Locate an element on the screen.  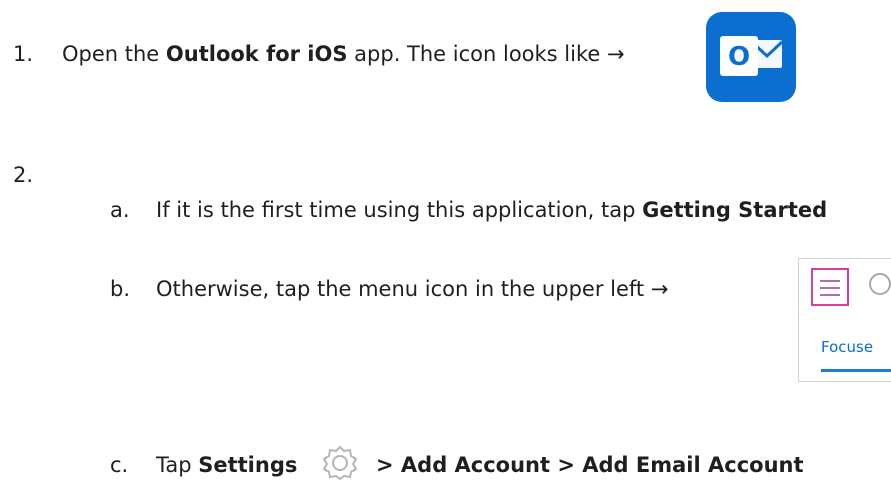
step-2b-marker: b. is located at coordinates (120, 289).